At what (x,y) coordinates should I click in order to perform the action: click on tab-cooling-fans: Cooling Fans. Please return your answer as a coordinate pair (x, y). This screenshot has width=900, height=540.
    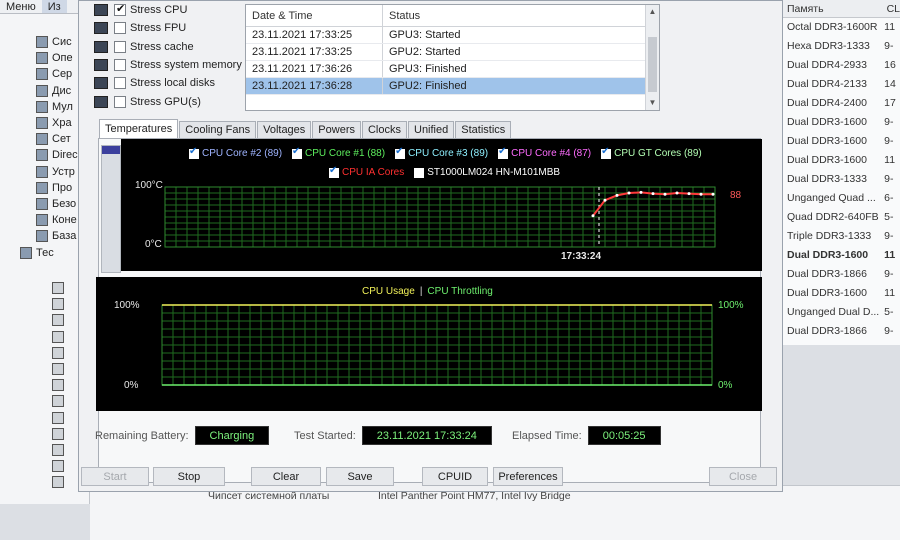
    Looking at the image, I should click on (218, 130).